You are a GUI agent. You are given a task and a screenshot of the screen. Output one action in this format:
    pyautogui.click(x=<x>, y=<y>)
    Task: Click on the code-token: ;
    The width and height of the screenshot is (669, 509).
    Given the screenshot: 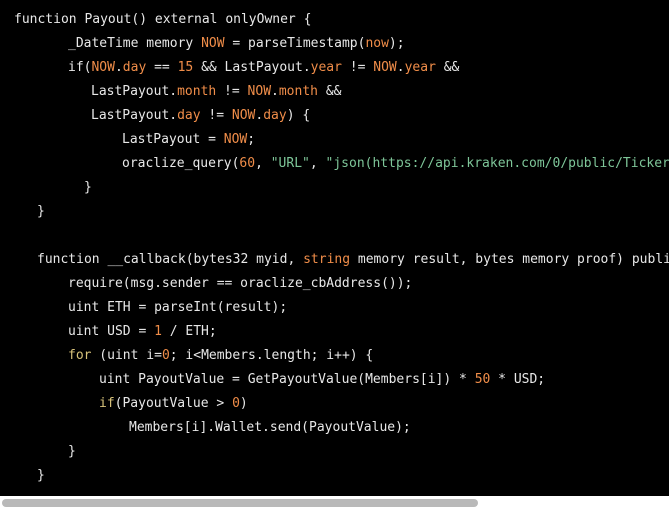 What is the action you would take?
    pyautogui.click(x=251, y=139)
    